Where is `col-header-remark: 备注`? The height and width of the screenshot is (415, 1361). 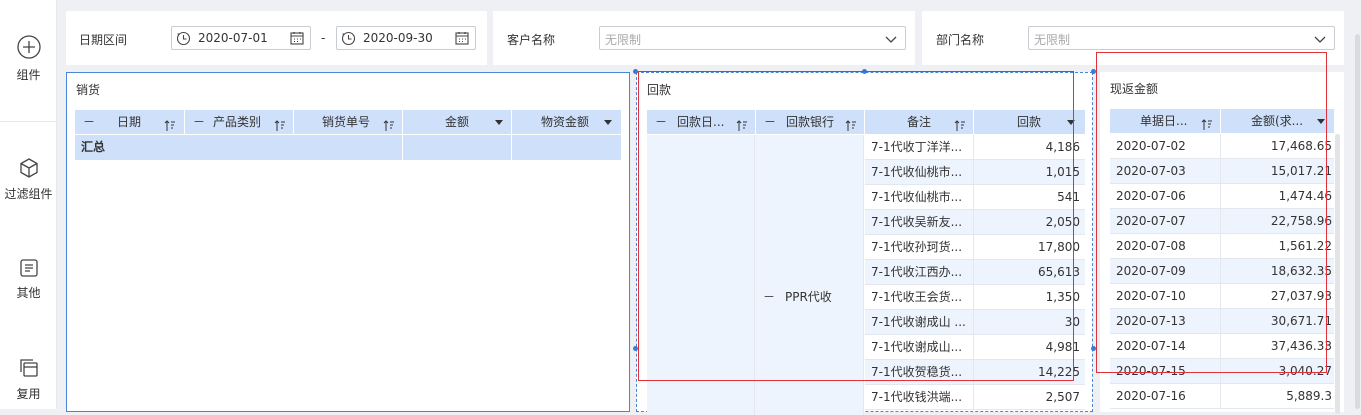 col-header-remark: 备注 is located at coordinates (919, 122).